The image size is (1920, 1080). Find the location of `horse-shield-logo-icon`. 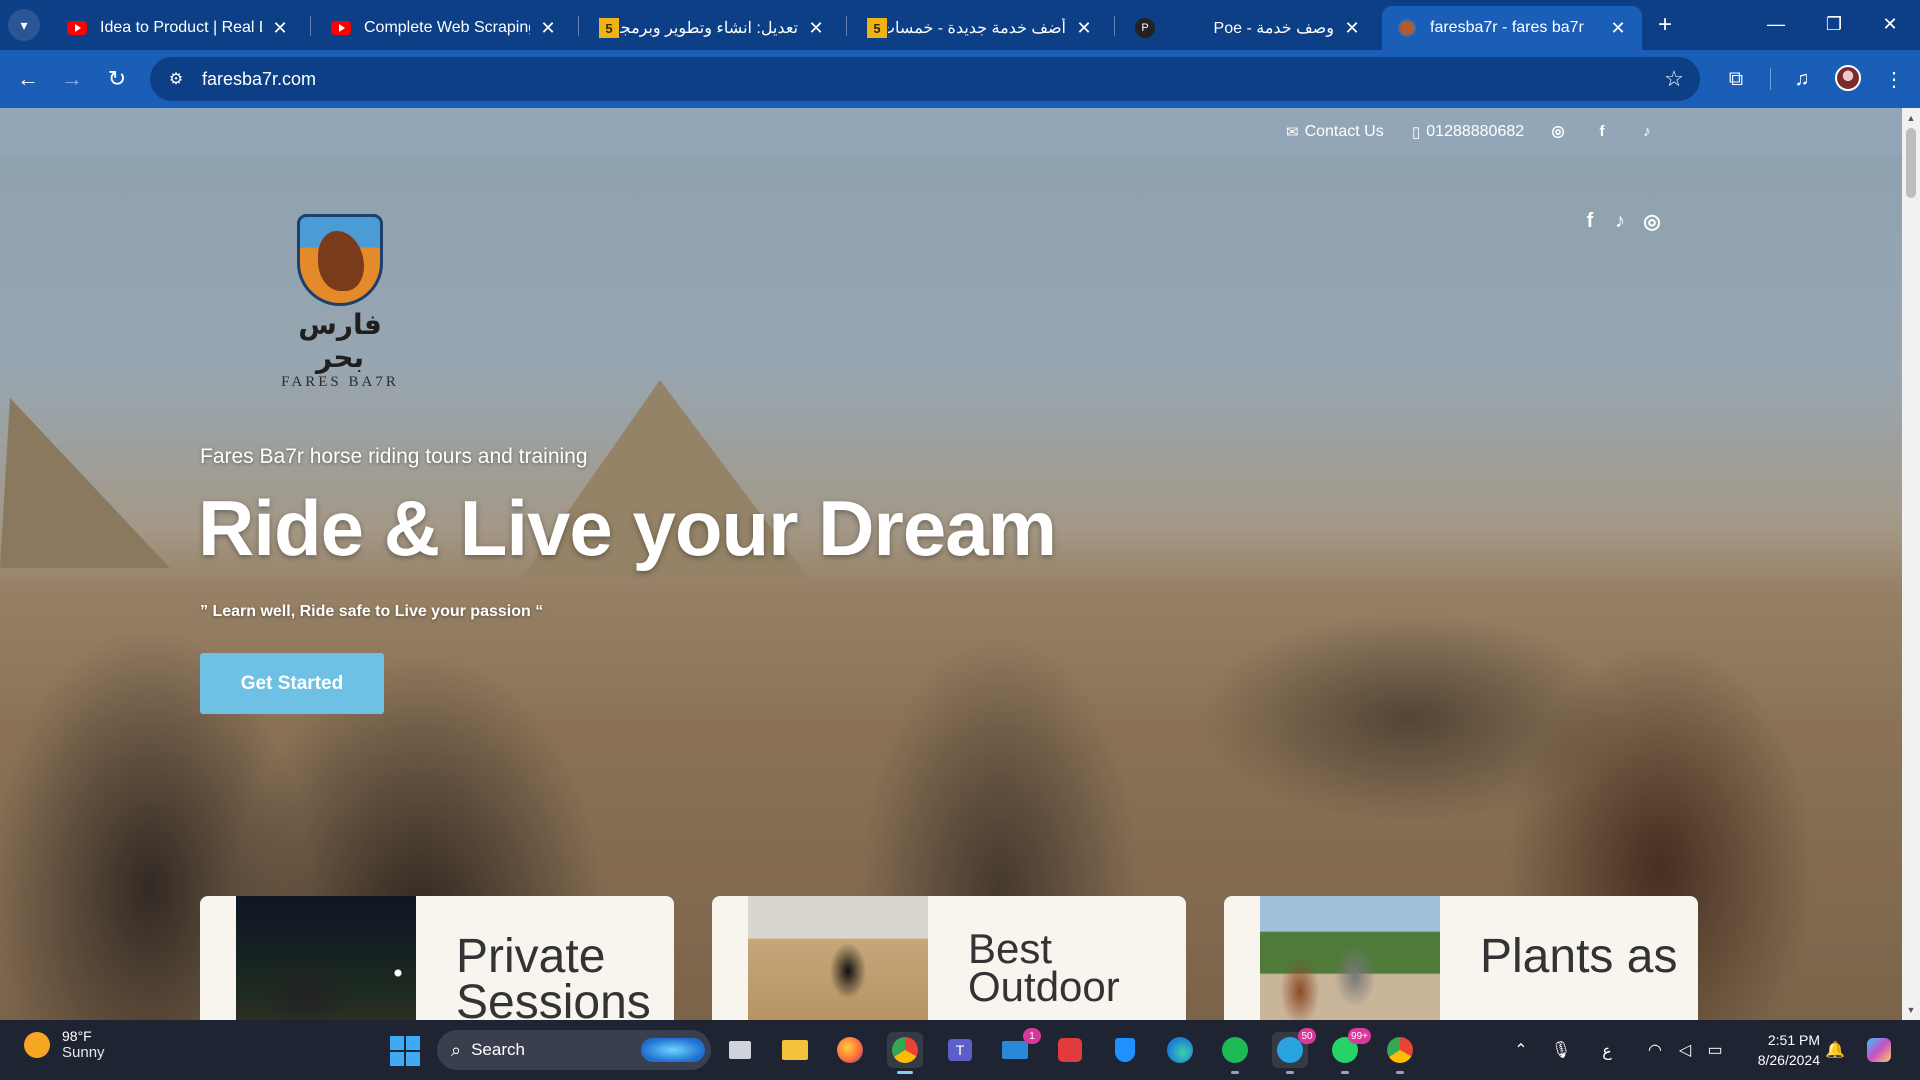

horse-shield-logo-icon is located at coordinates (340, 260).